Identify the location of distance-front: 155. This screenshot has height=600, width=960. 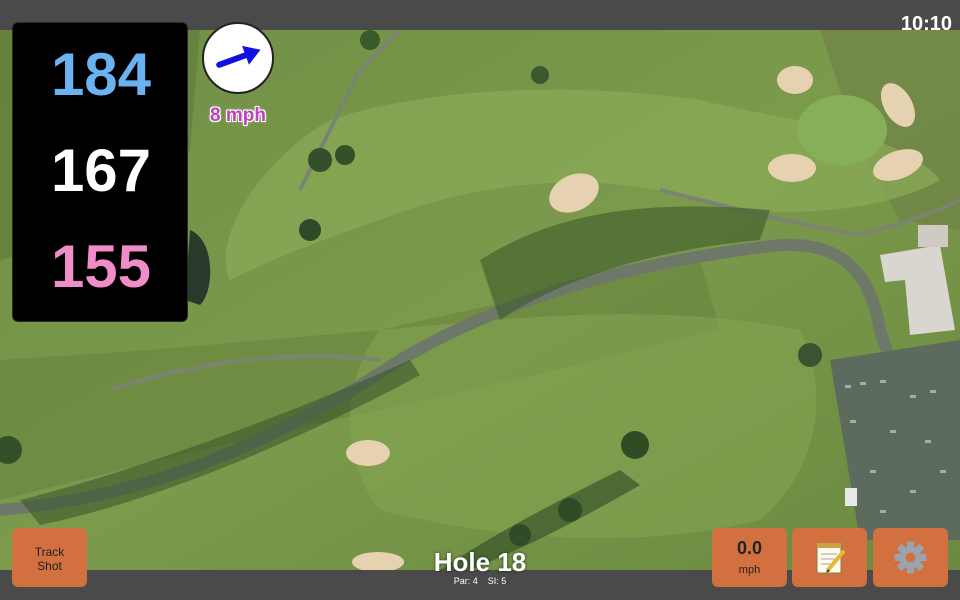
(101, 266).